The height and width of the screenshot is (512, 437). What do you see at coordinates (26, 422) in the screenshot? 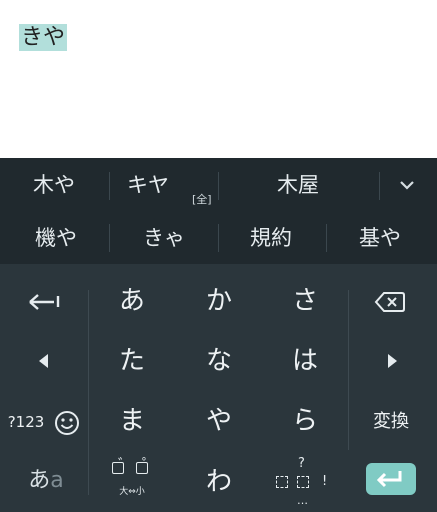
I see `symbols-key: ?123` at bounding box center [26, 422].